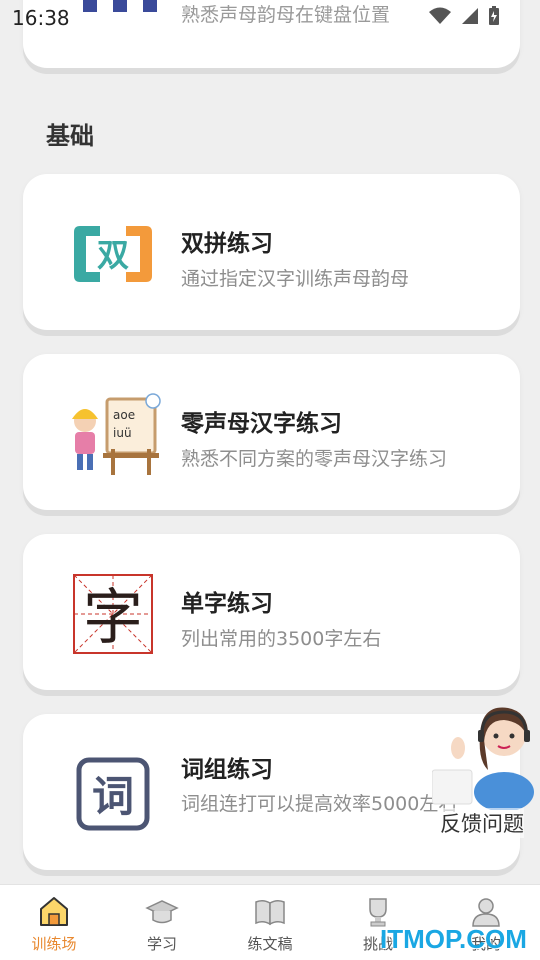 This screenshot has height=960, width=540. I want to click on single-character-practice-card: 字 单字练习 列出常用的3500字左右, so click(271, 612).